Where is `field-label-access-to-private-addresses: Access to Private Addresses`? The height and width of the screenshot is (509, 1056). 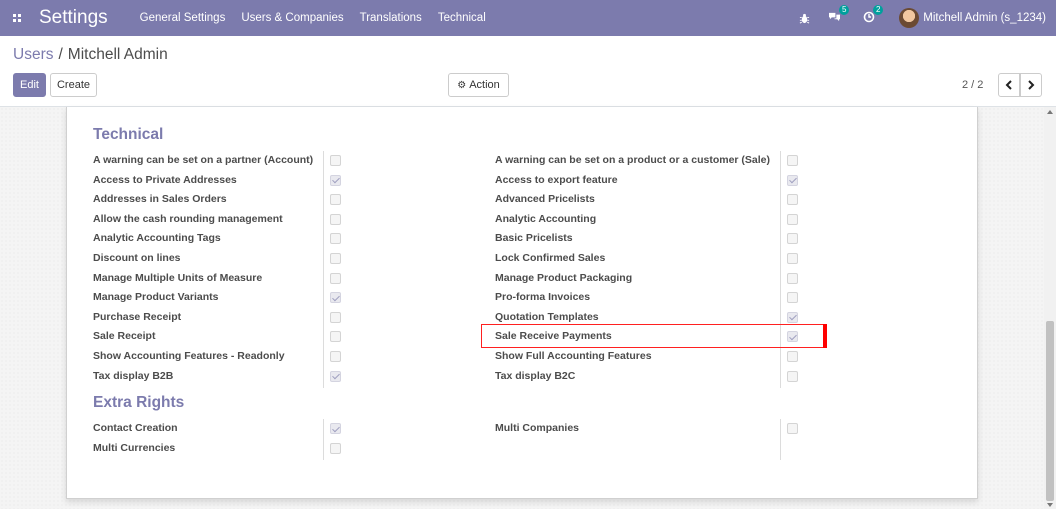 field-label-access-to-private-addresses: Access to Private Addresses is located at coordinates (165, 179).